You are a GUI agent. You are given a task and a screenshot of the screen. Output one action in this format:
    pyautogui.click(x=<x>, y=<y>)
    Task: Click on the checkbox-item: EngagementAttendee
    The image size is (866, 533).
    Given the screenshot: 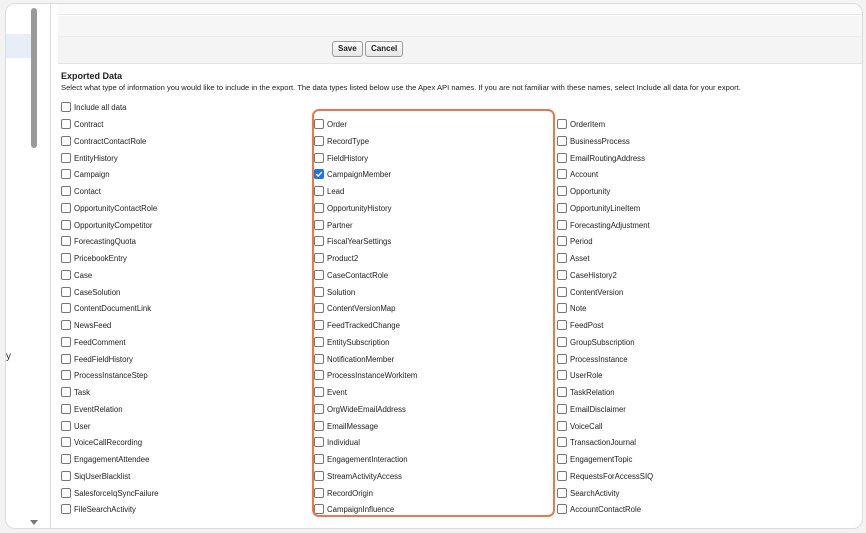 What is the action you would take?
    pyautogui.click(x=105, y=459)
    